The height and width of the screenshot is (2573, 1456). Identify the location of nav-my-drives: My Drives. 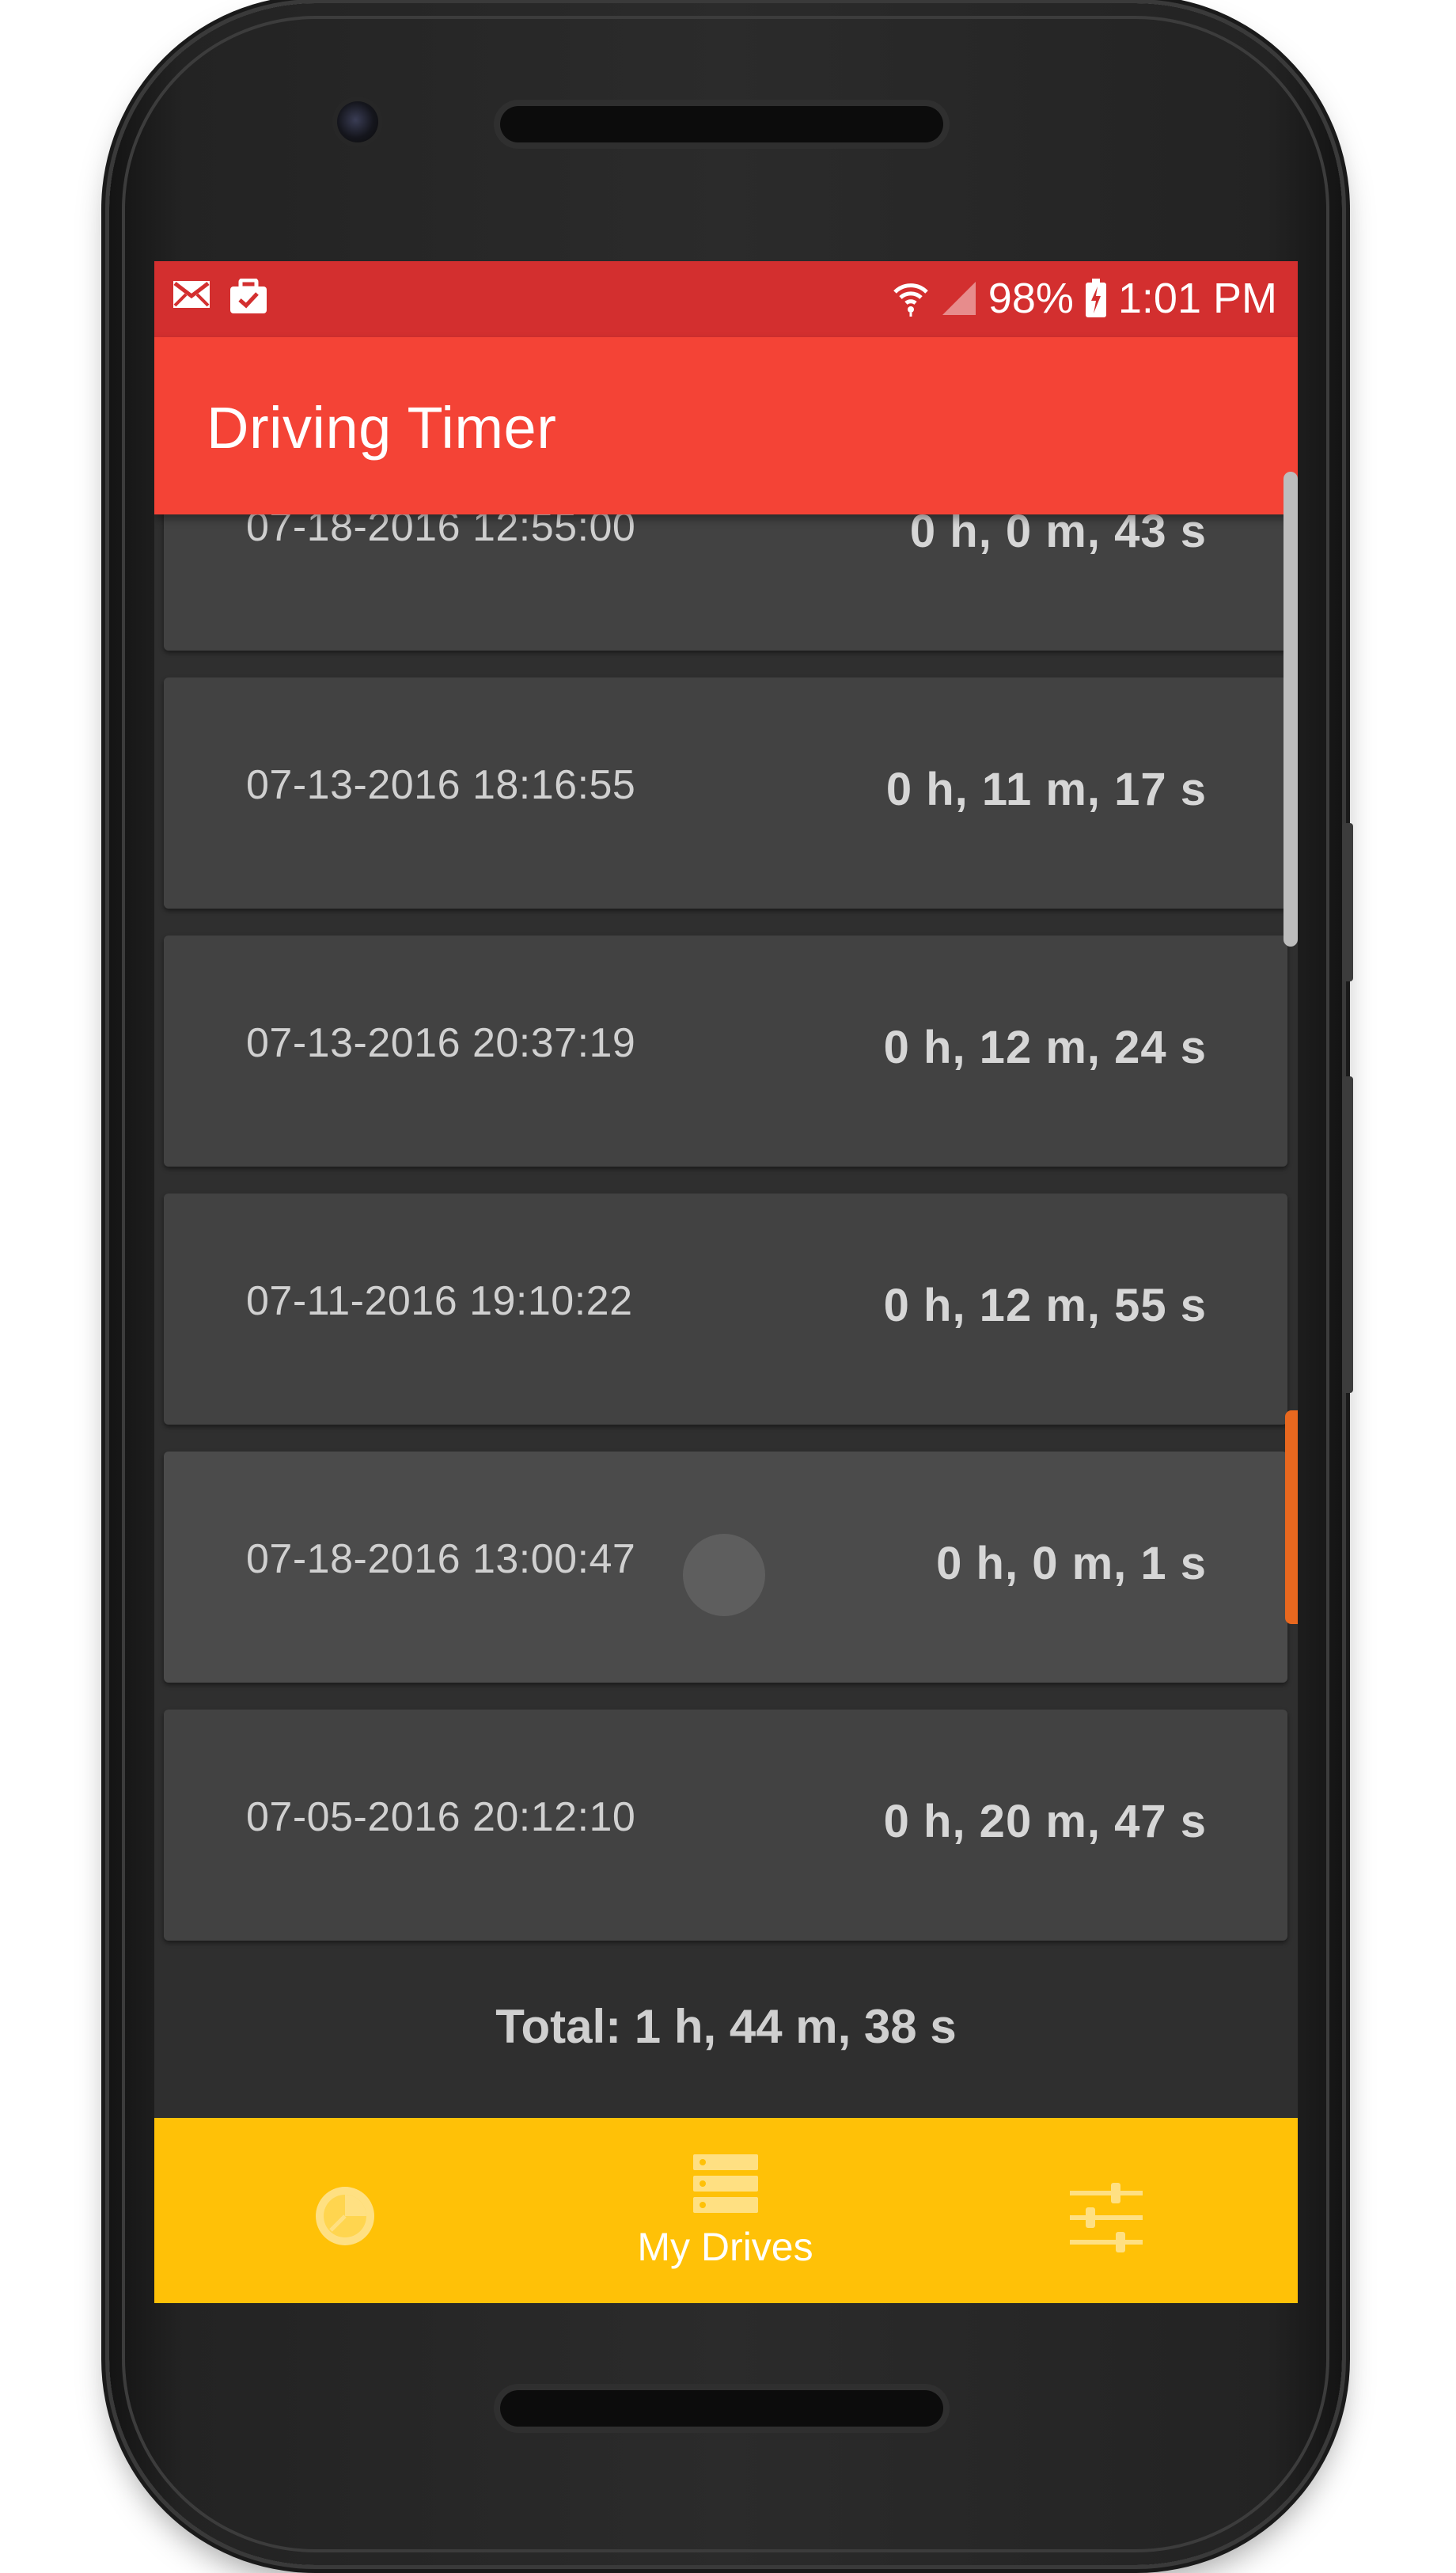
(725, 2210).